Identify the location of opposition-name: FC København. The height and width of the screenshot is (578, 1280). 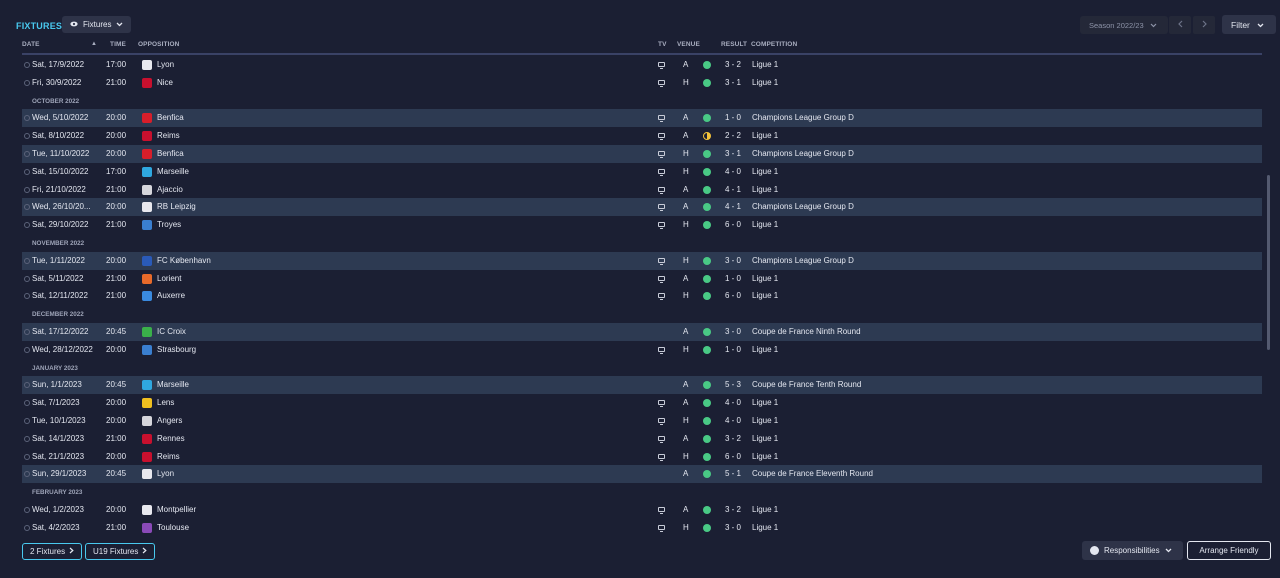
(184, 261).